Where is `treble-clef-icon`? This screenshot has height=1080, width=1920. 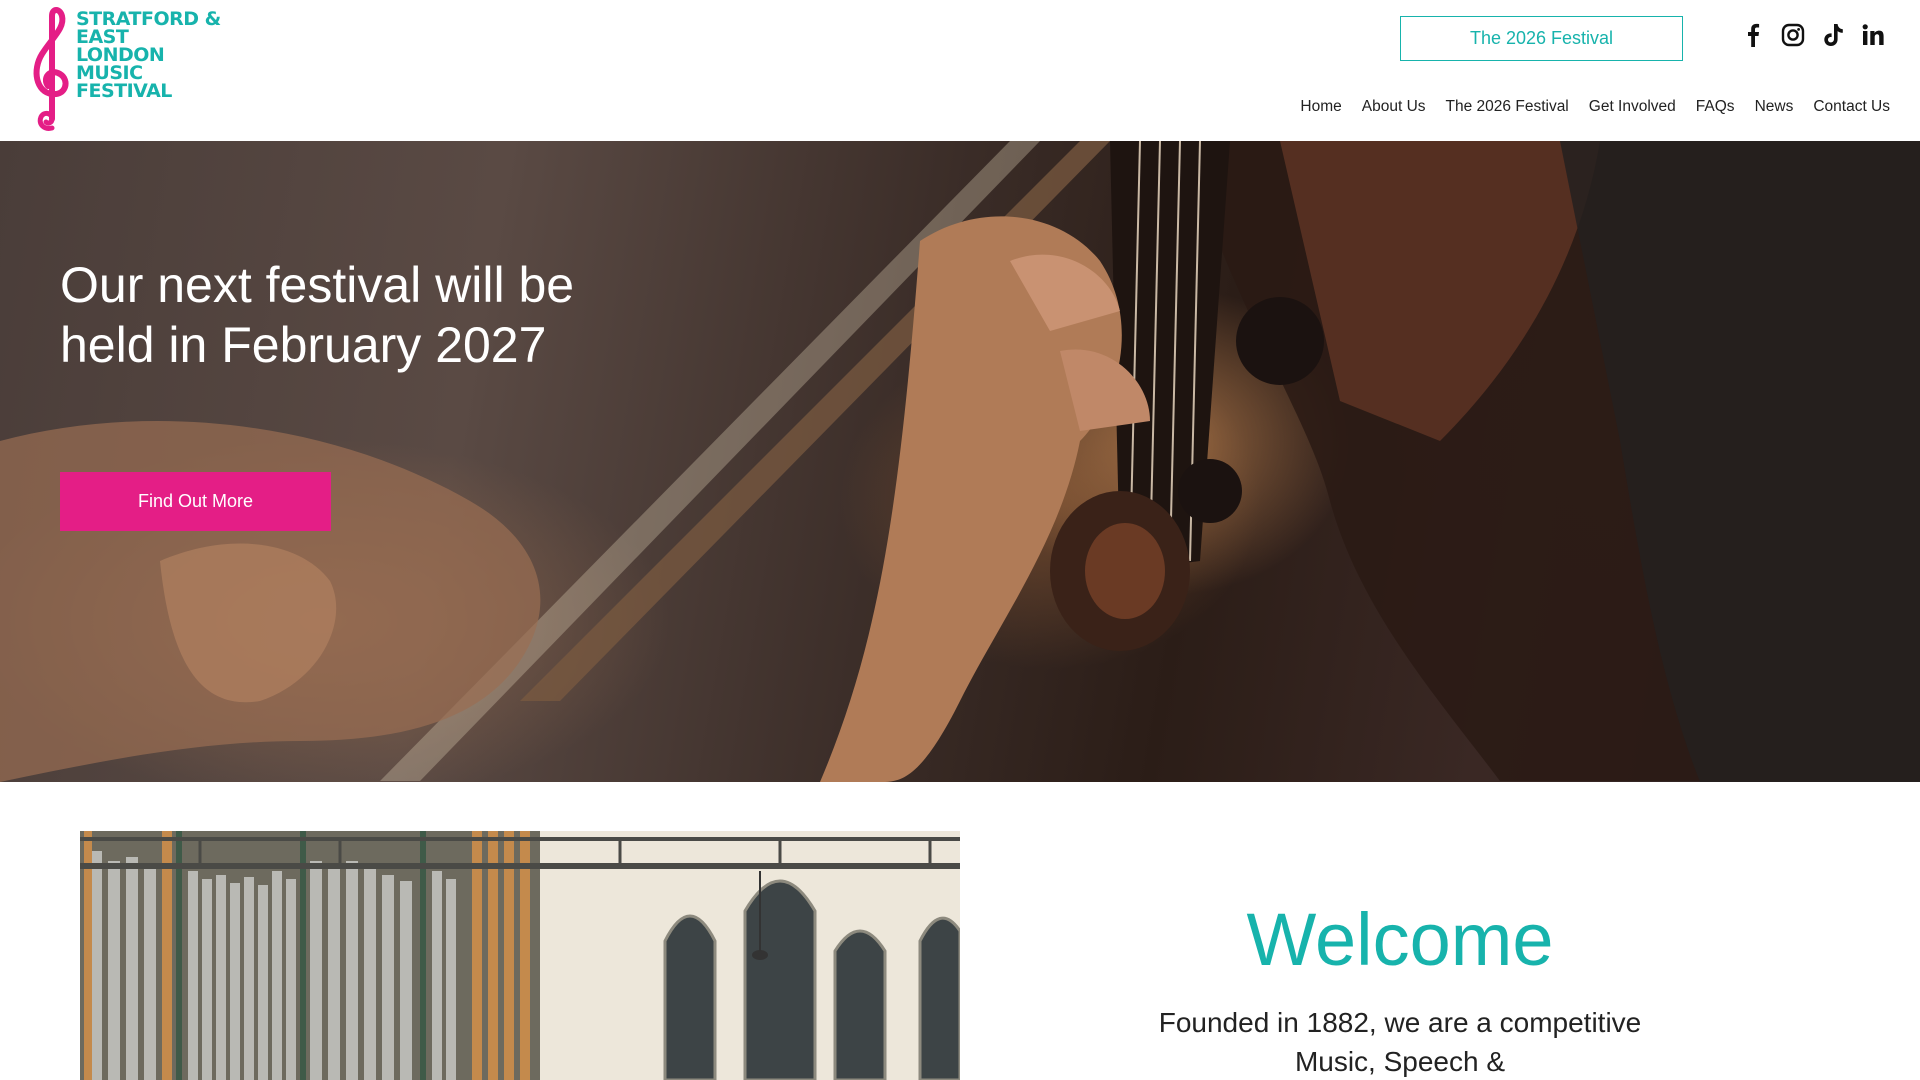 treble-clef-icon is located at coordinates (51, 69).